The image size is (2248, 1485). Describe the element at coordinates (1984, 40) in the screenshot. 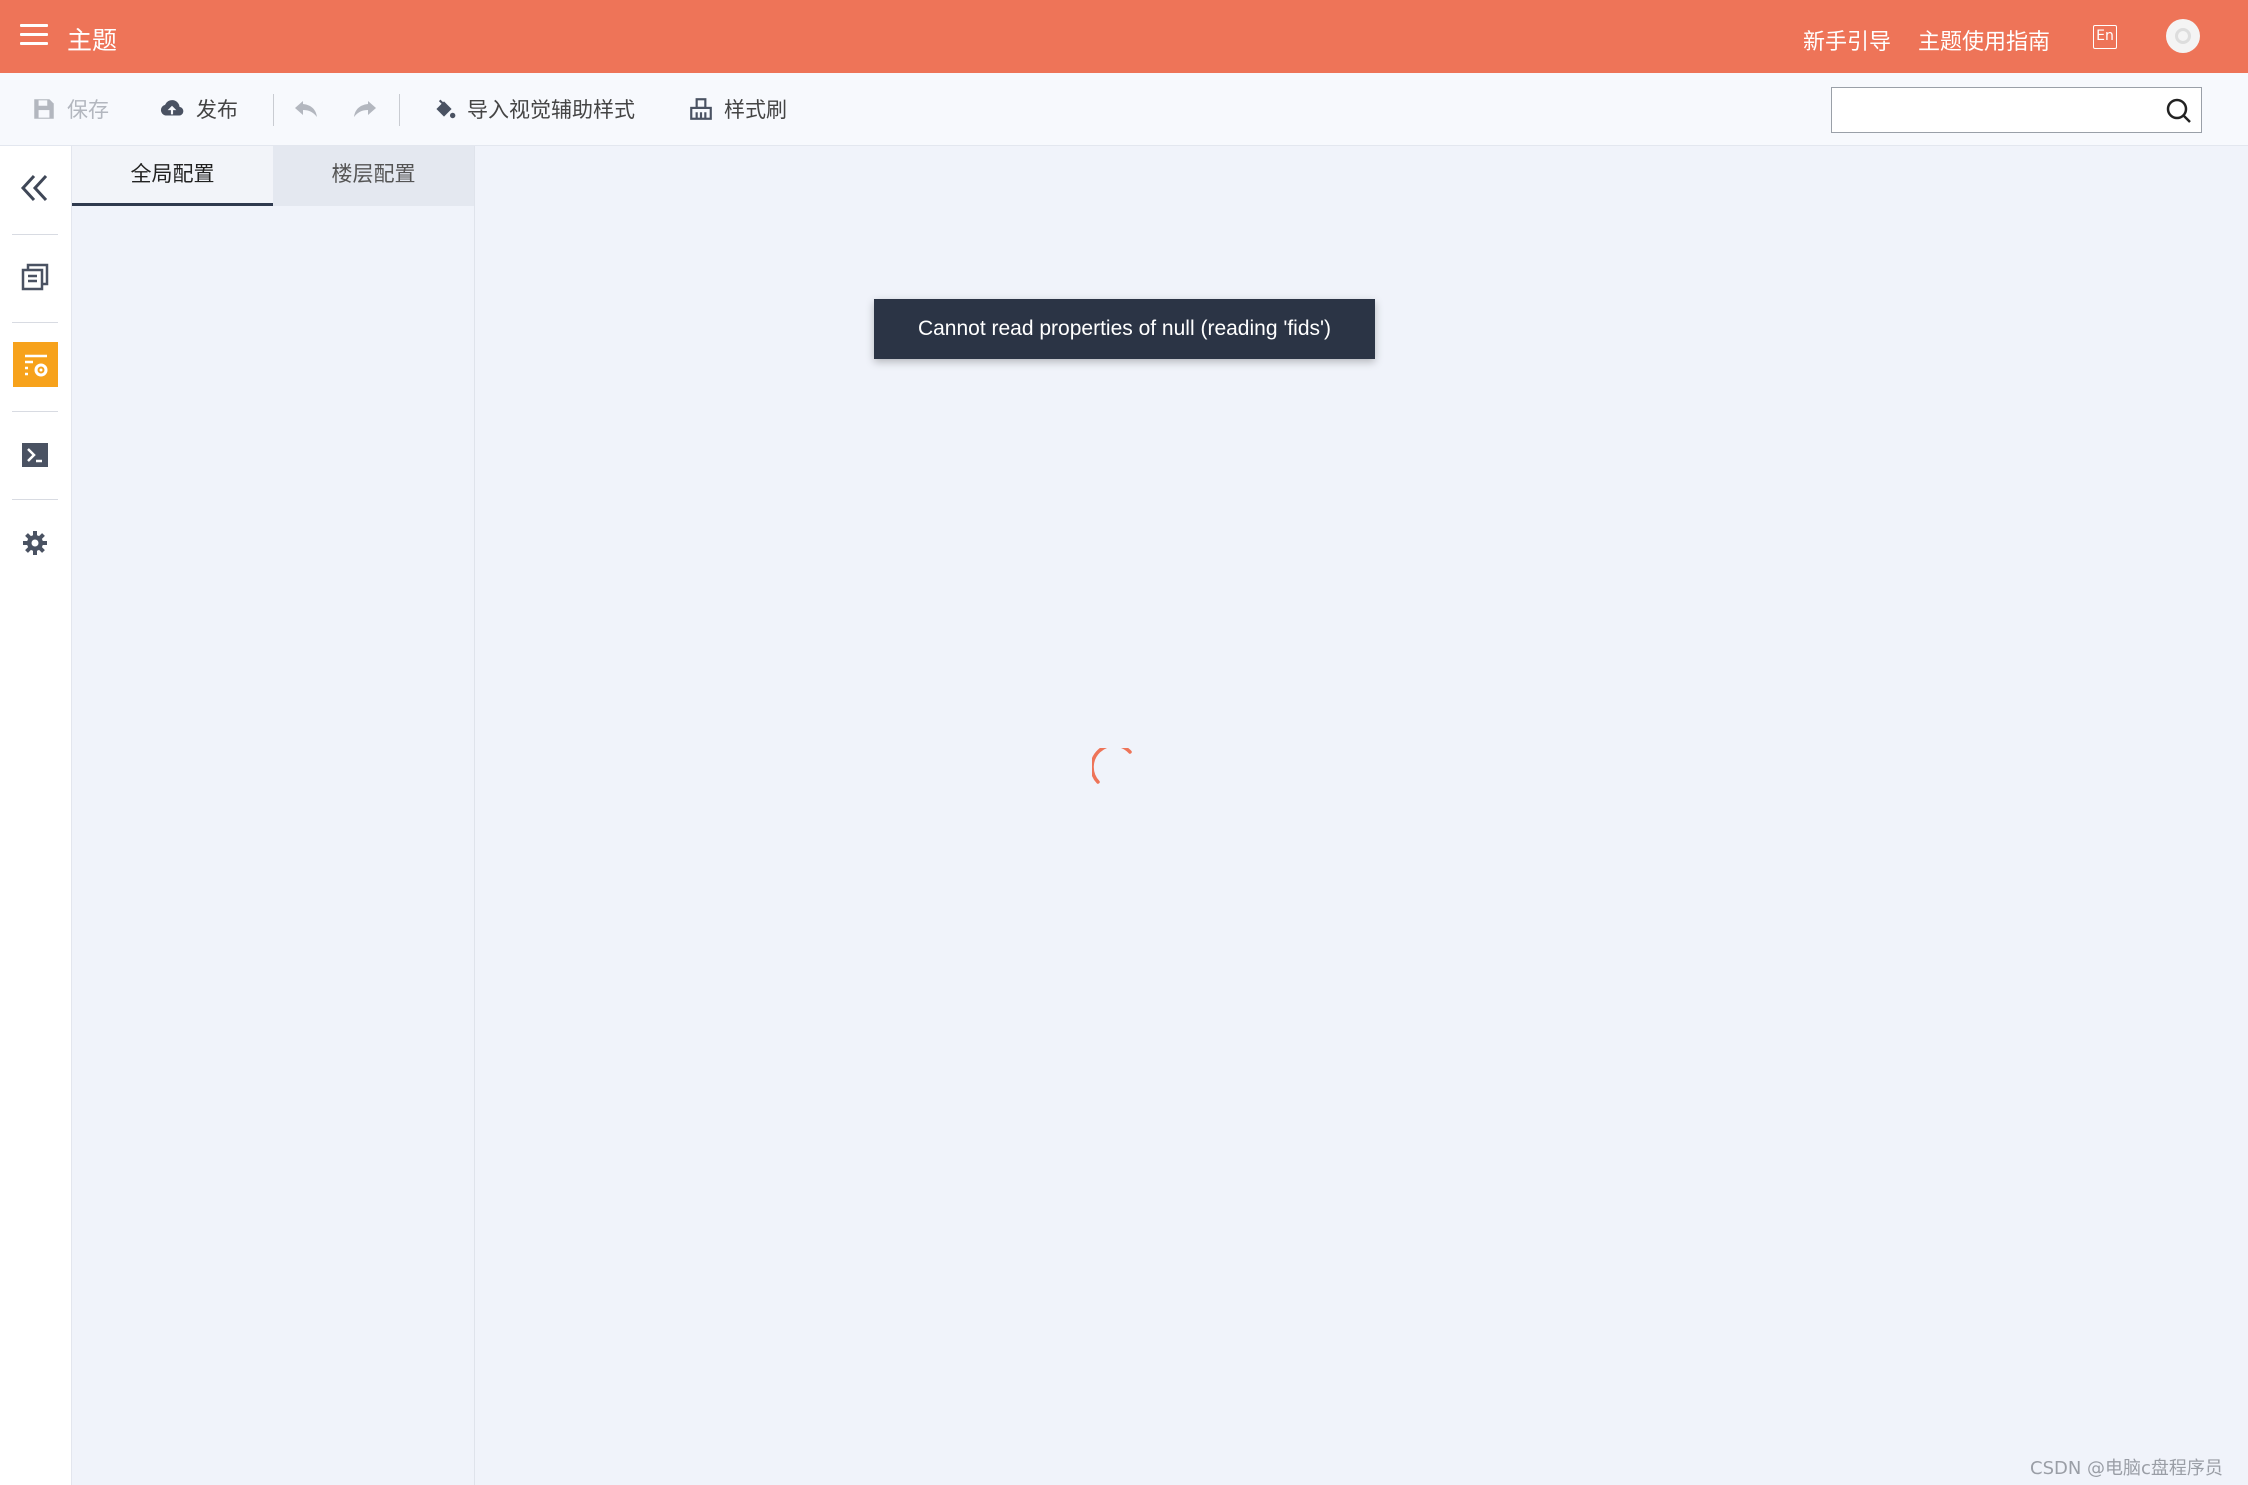

I see `theme-guide-link: 主题使用指南` at that location.